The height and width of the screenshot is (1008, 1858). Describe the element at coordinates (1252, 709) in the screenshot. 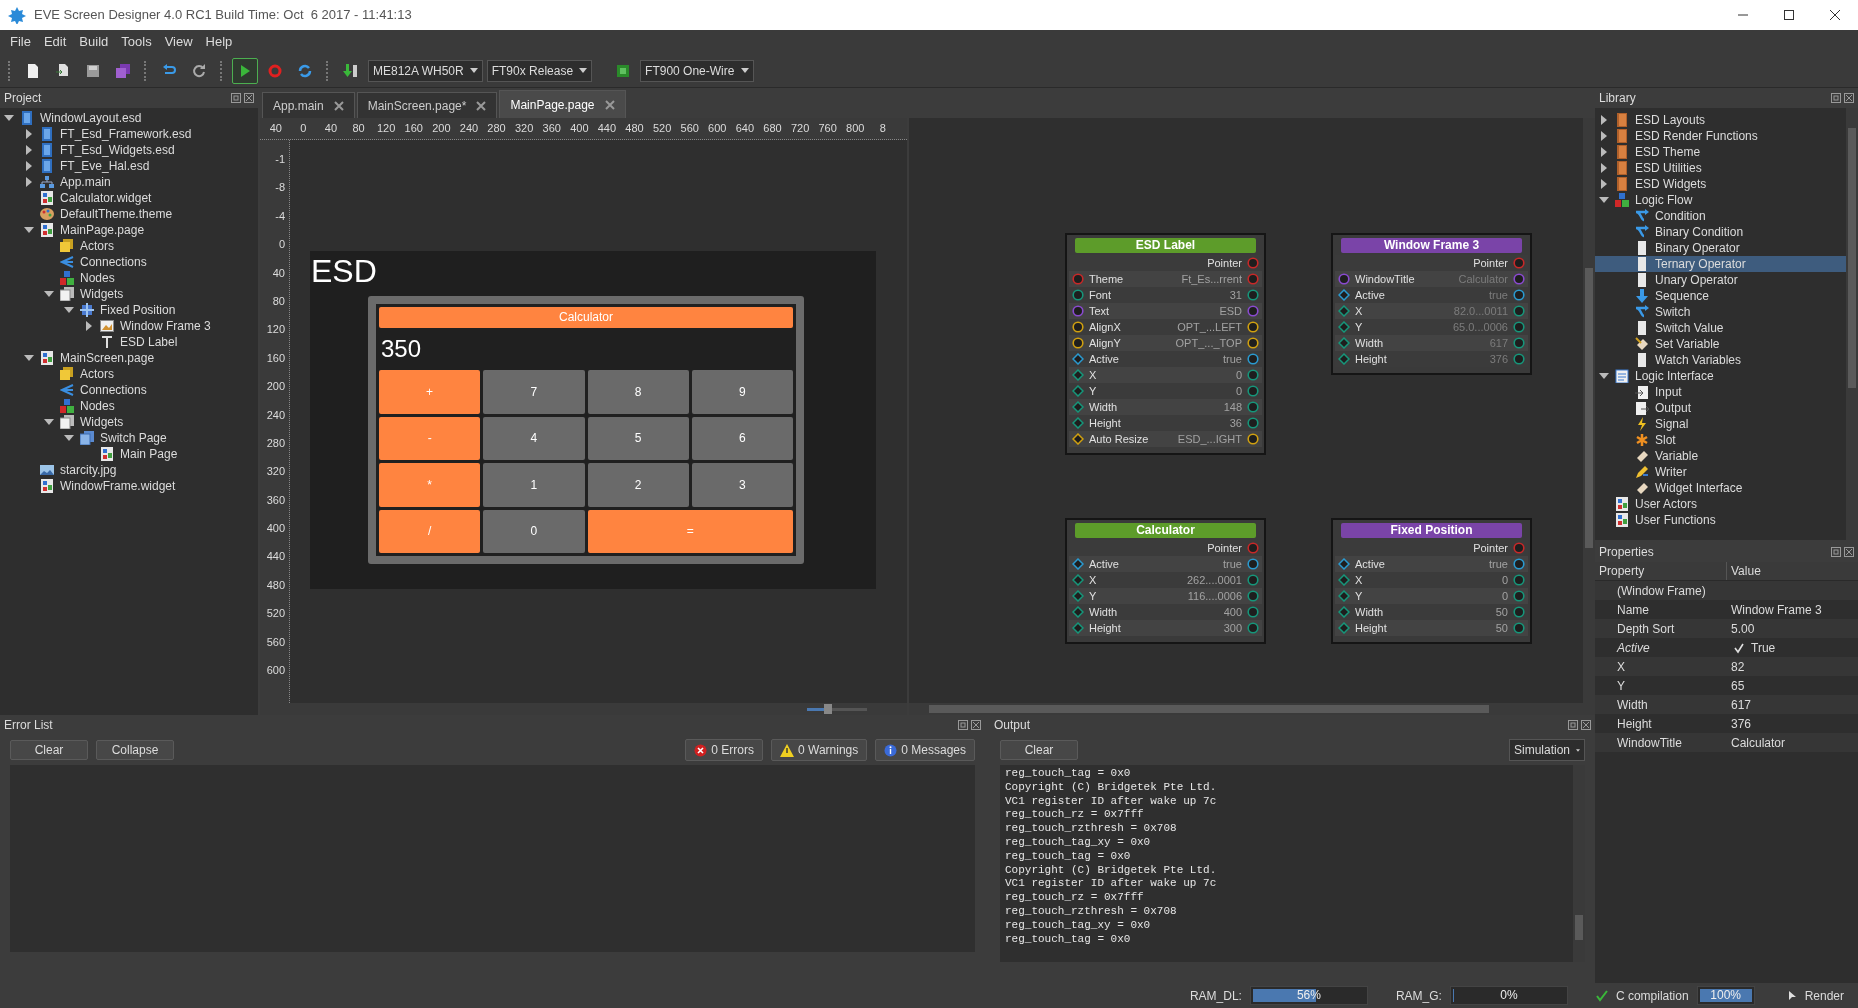

I see `scrollbar` at that location.